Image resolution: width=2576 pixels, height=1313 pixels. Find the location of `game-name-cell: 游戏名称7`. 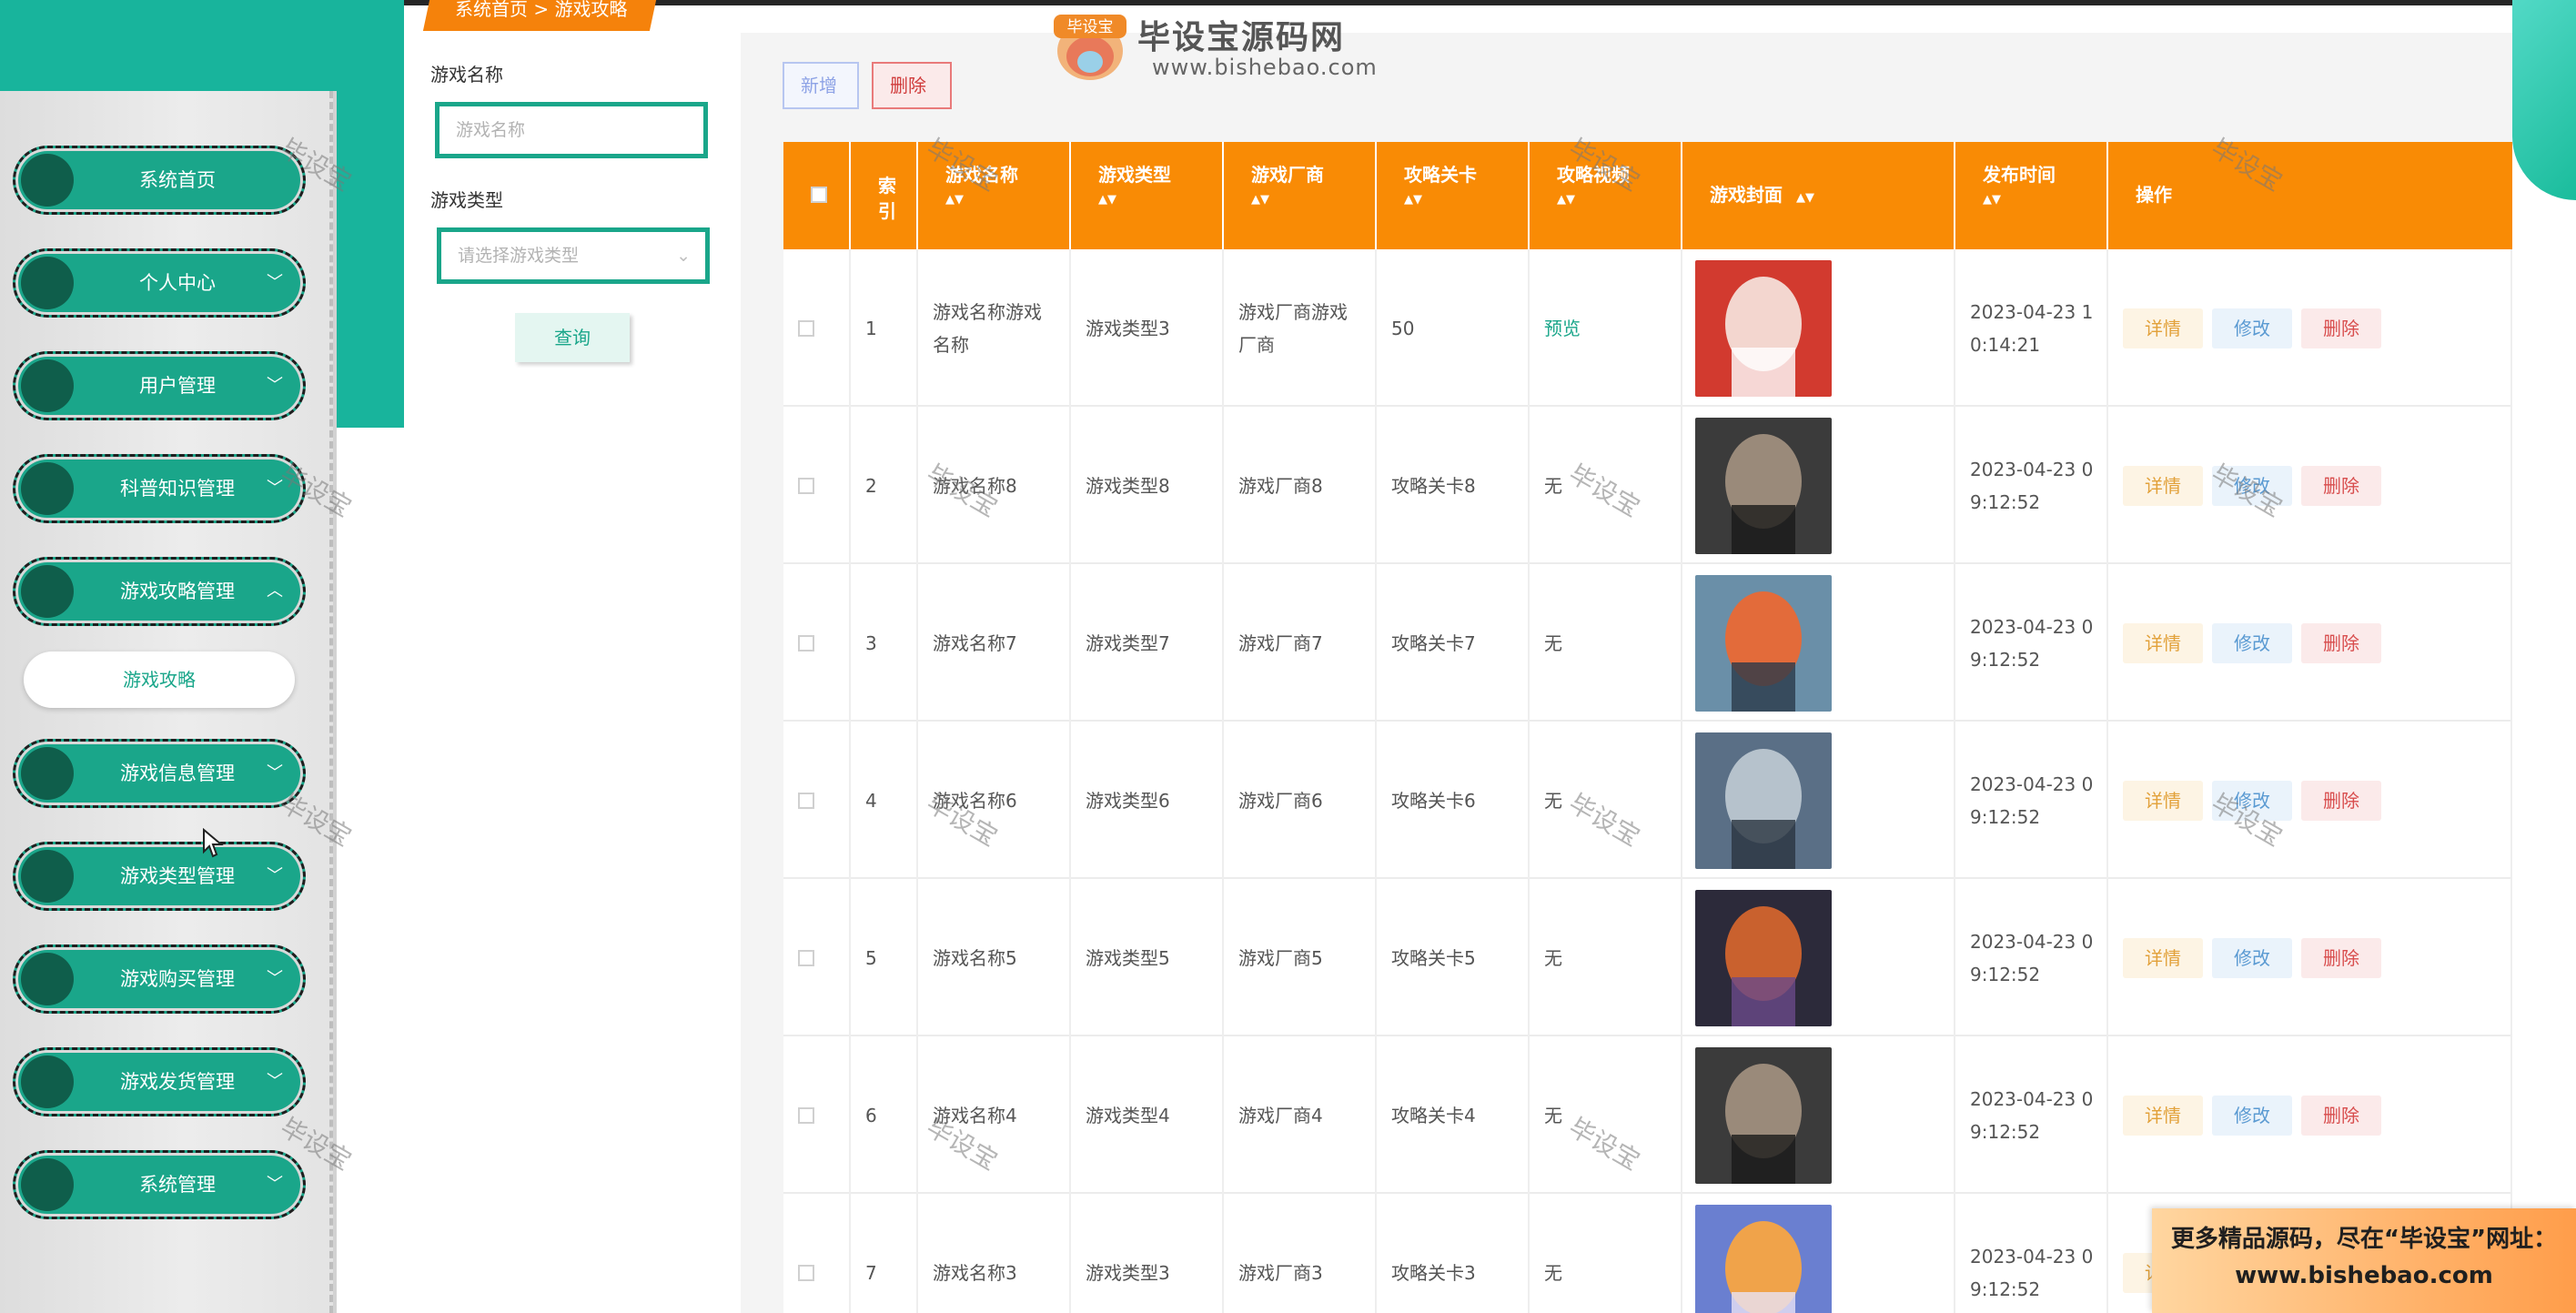

game-name-cell: 游戏名称7 is located at coordinates (995, 643).